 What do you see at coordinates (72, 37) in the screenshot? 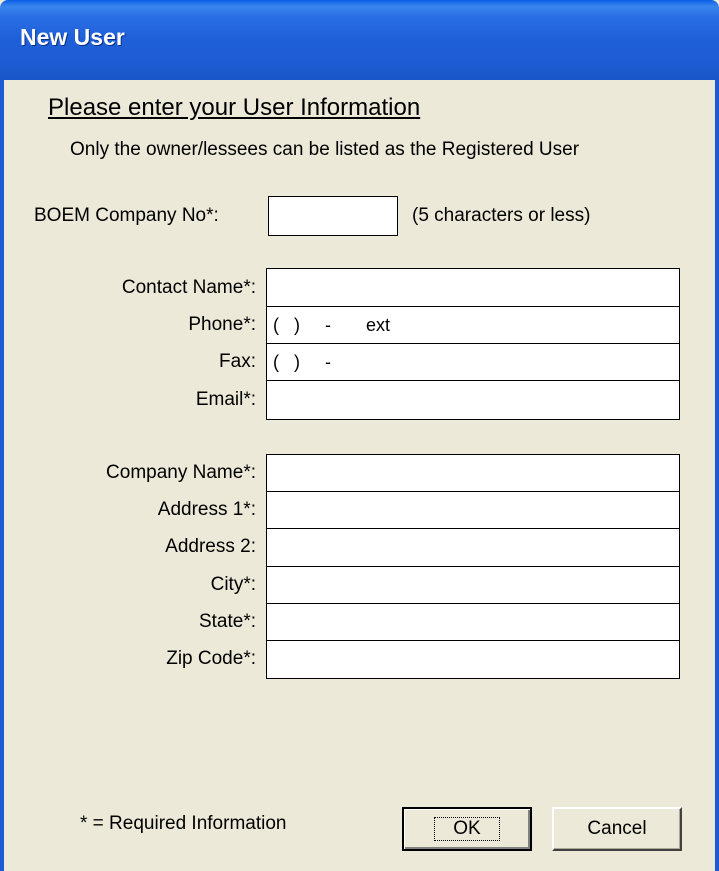
I see `window-title: New User` at bounding box center [72, 37].